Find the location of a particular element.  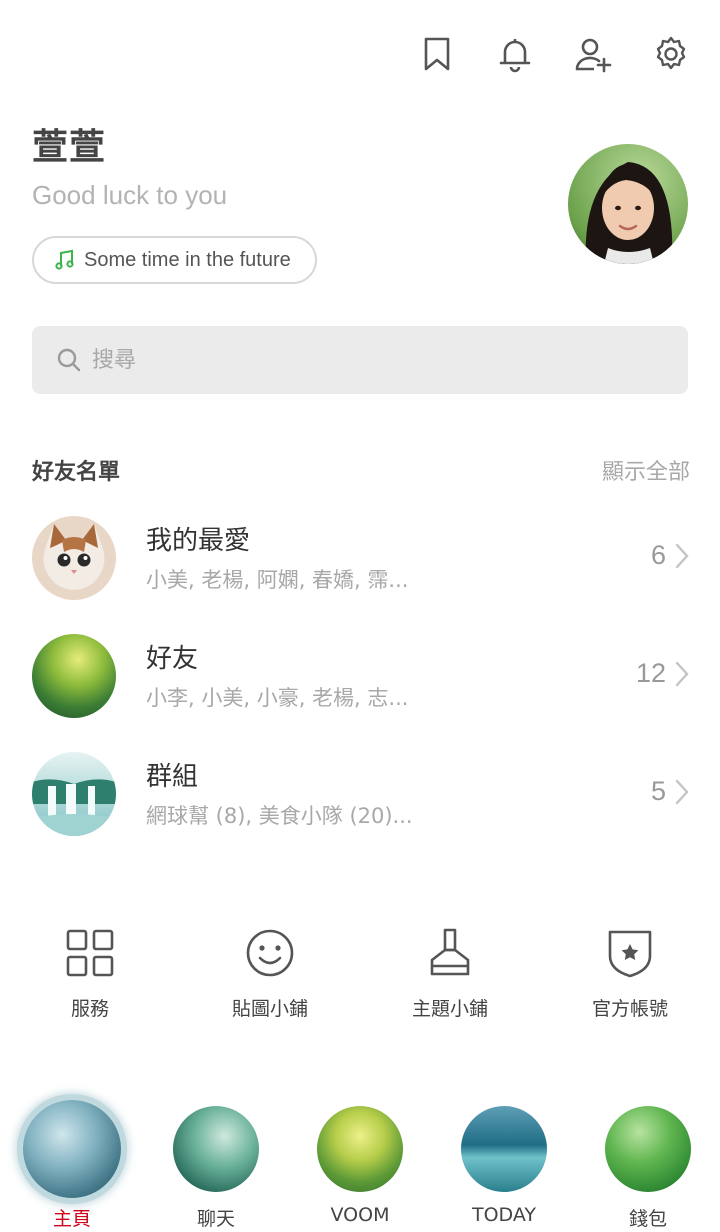

nav-label: 聊天 is located at coordinates (215, 1219).